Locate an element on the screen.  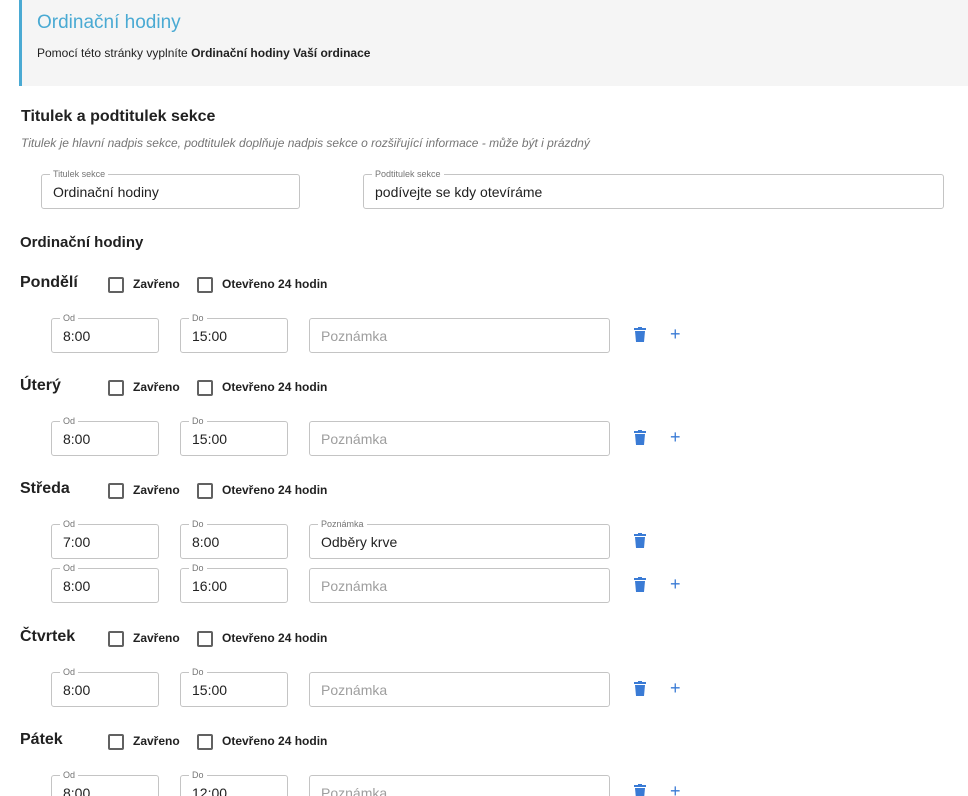
section-title-value: Ordinační hodiny is located at coordinates (106, 192).